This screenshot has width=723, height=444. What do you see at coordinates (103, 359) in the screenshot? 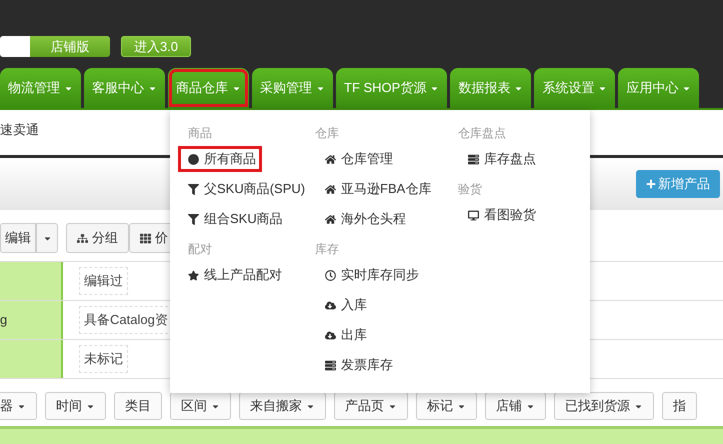
I see `tag-label: 未标记` at bounding box center [103, 359].